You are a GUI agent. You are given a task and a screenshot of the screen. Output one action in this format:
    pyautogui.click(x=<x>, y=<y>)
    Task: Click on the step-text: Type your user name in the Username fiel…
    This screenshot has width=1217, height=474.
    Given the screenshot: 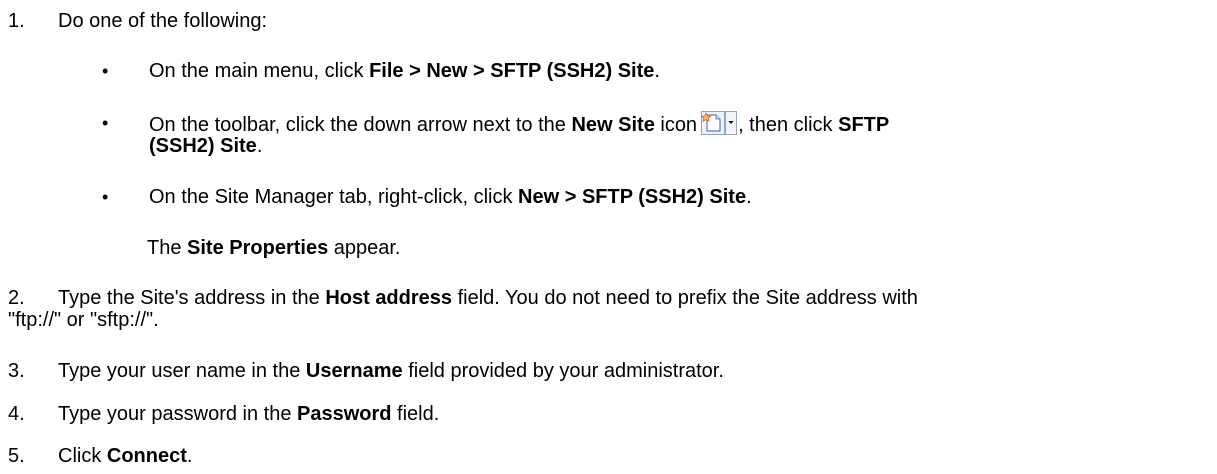 What is the action you would take?
    pyautogui.click(x=391, y=371)
    